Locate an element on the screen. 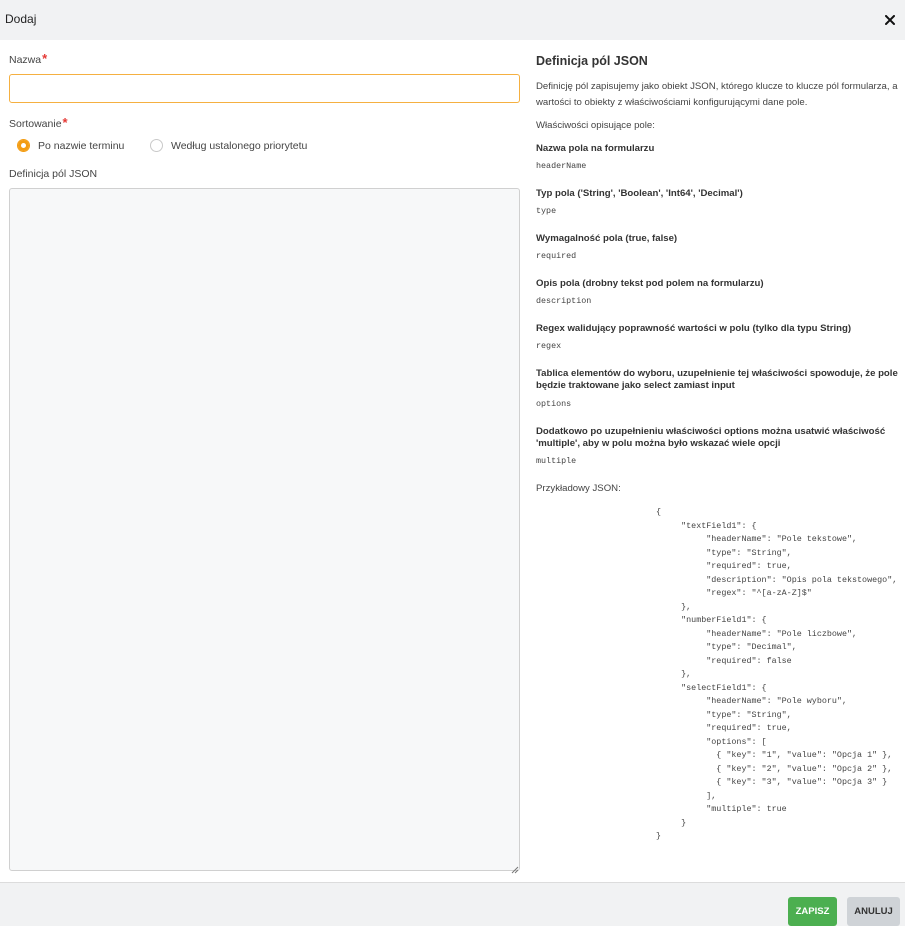 The height and width of the screenshot is (926, 905). sort-option-label: Według ustalonego priorytetu is located at coordinates (239, 145).